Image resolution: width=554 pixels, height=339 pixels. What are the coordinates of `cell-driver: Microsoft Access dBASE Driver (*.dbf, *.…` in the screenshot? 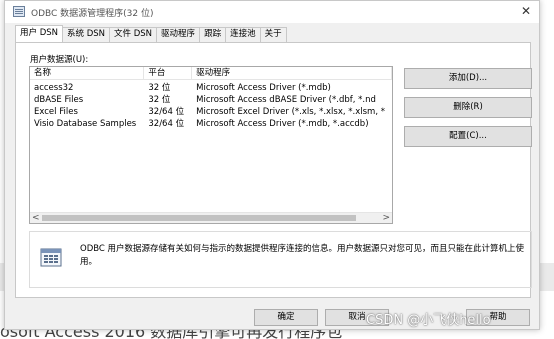 It's located at (286, 100).